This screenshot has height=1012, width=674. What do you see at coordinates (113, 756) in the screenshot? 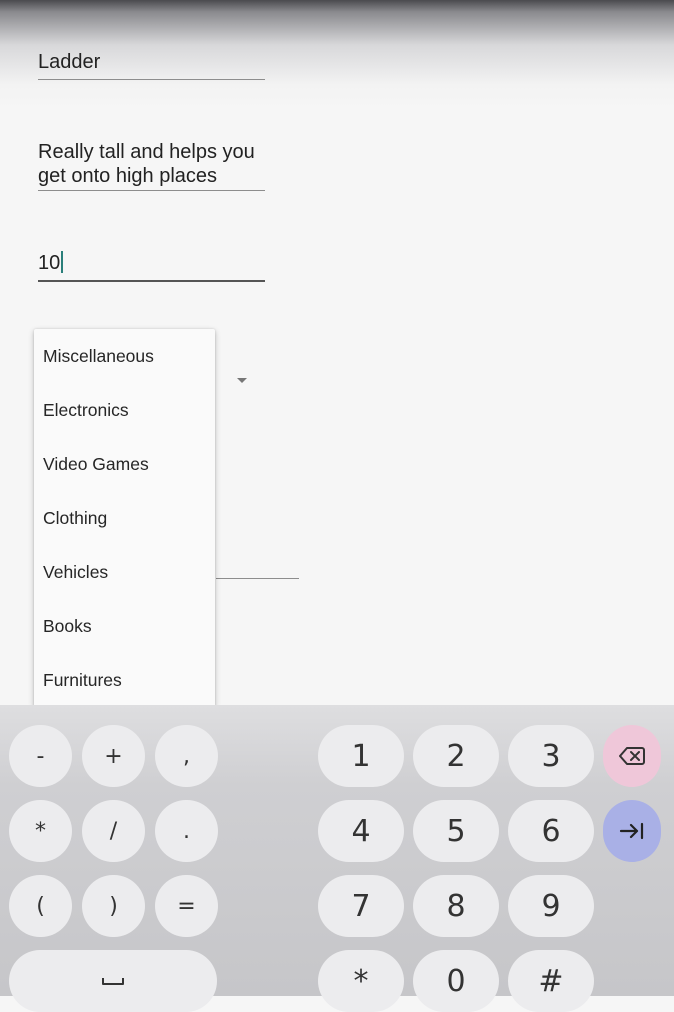
I see `key-plus: +` at bounding box center [113, 756].